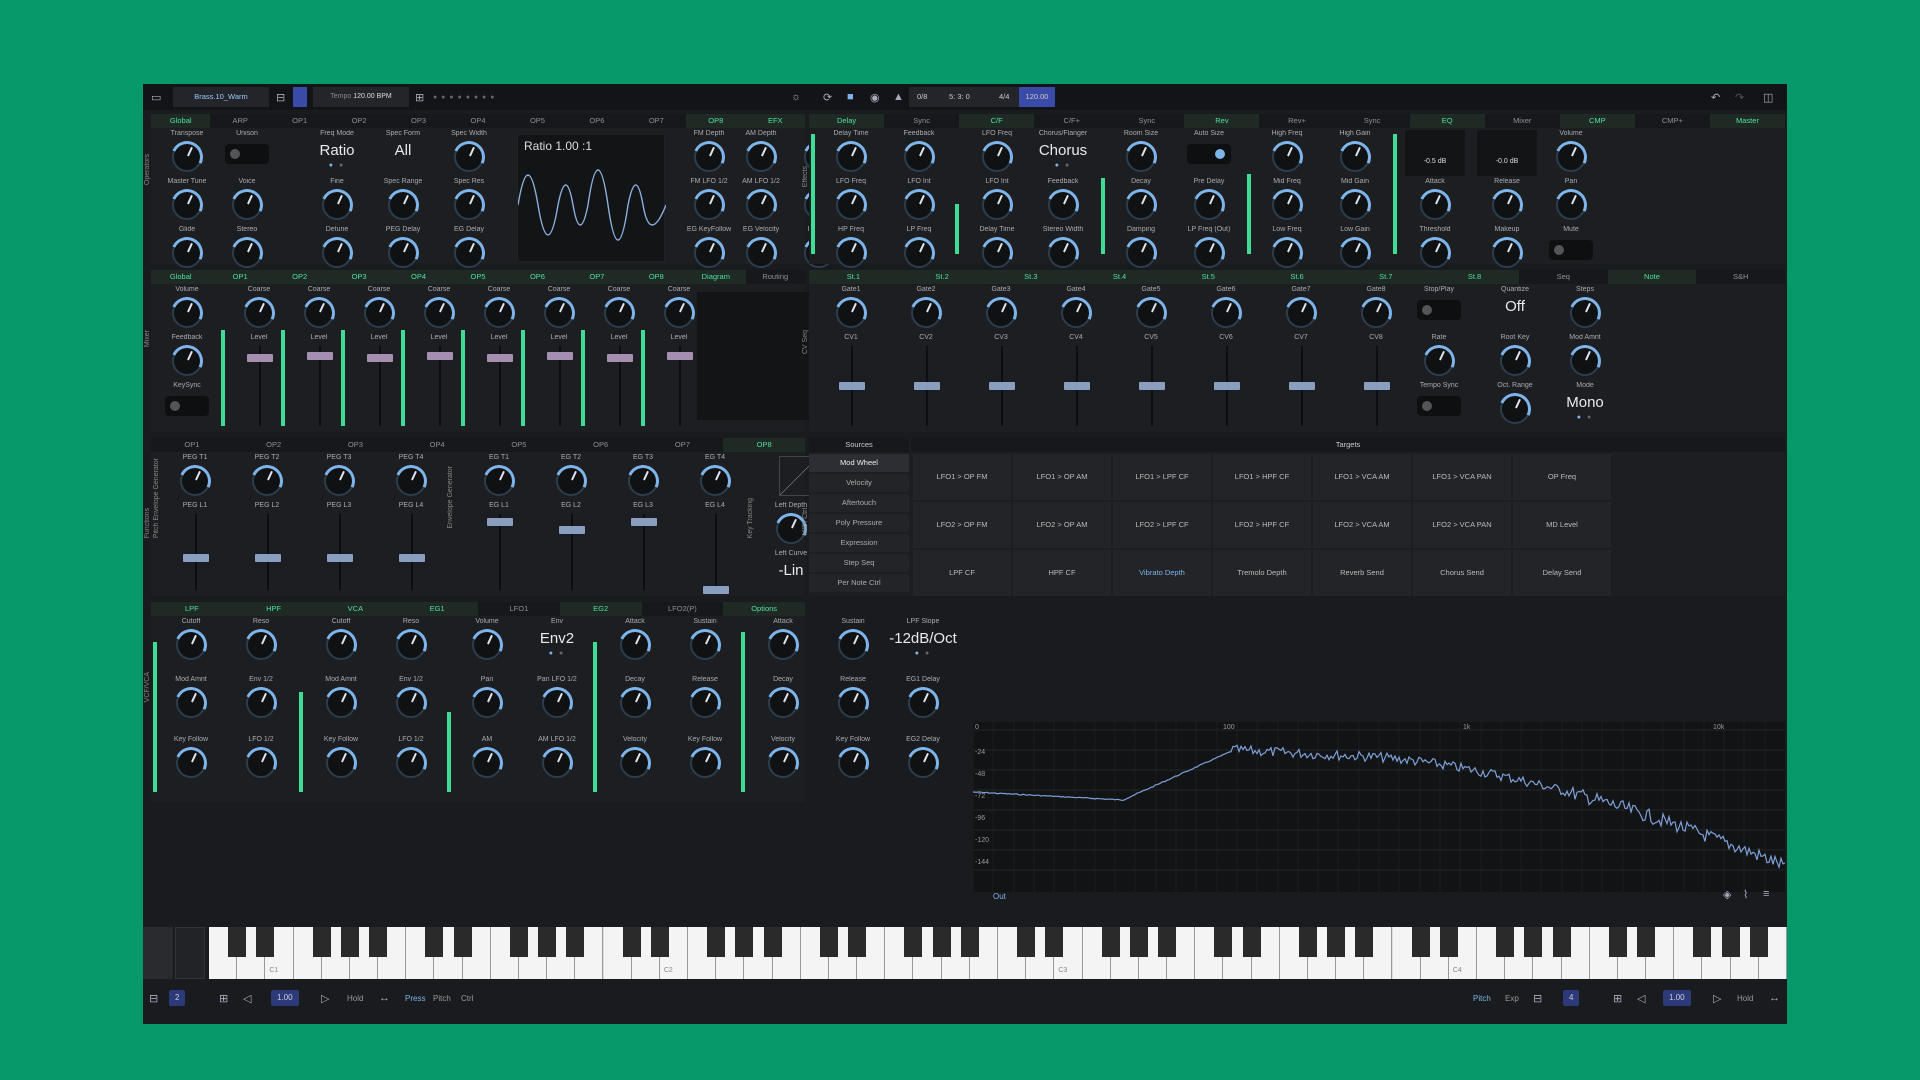 The height and width of the screenshot is (1080, 1920). I want to click on octave2-value: 4, so click(1571, 998).